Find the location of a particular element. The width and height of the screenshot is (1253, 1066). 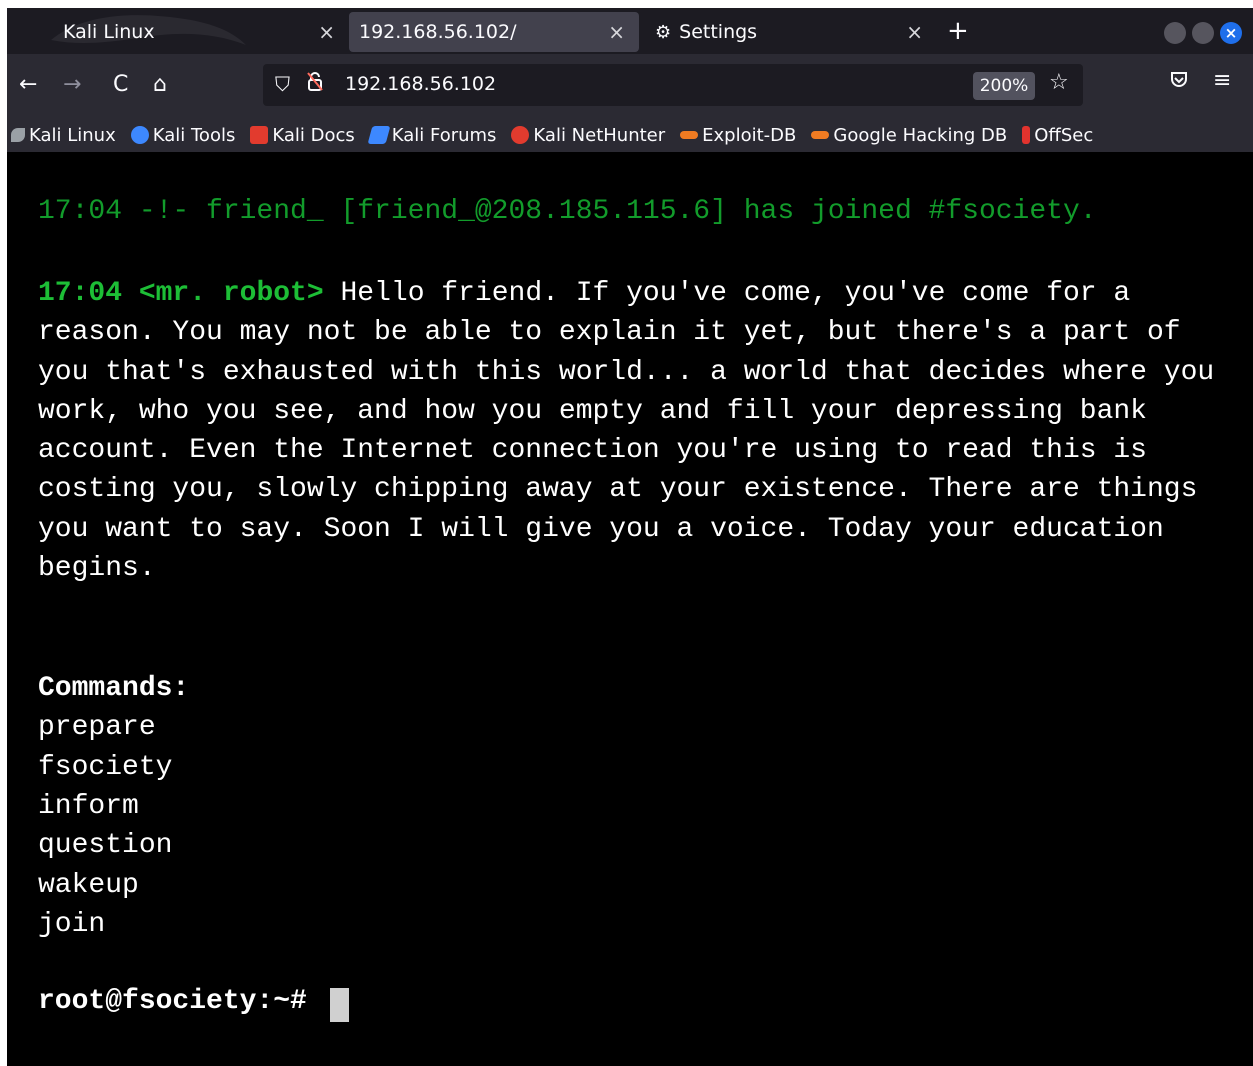

navigation-bar: ← → C ⌂ ⛉ 192.168.56.102 200% ☆ ≡ is located at coordinates (630, 86).